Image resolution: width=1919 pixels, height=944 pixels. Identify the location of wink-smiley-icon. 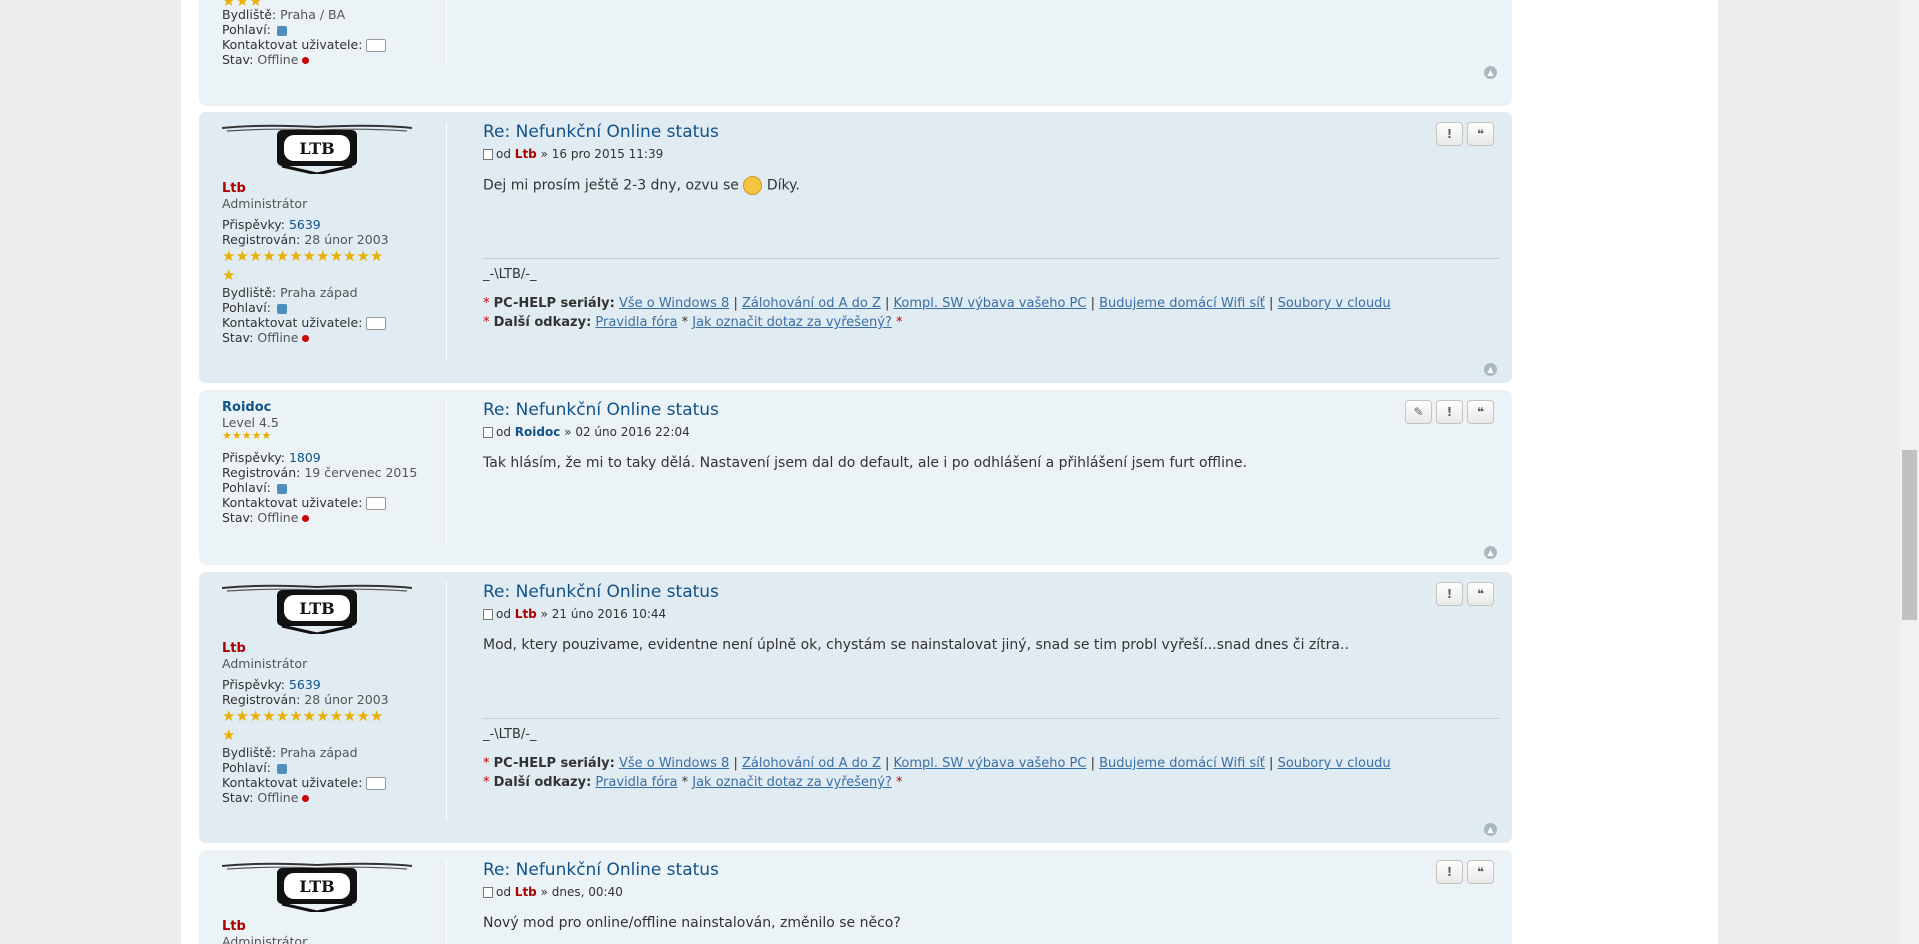
(753, 185).